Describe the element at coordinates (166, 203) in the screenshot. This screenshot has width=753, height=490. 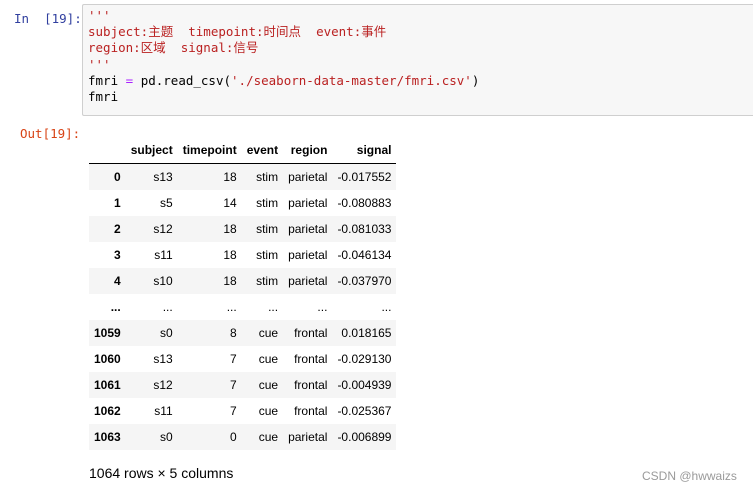
I see `table-cell: s5` at that location.